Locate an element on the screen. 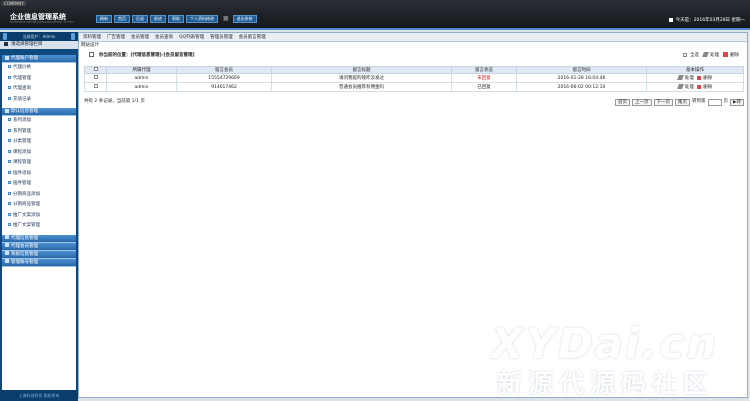 The image size is (750, 401). delete-label: 删除 is located at coordinates (734, 55).